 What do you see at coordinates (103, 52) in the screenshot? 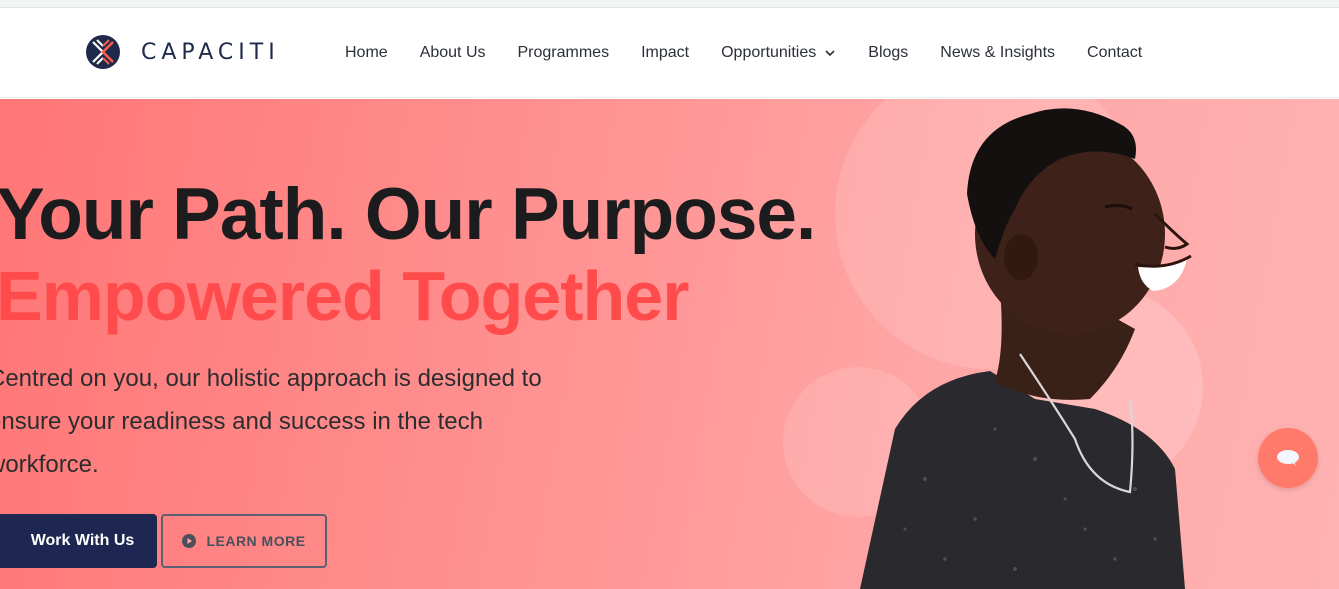
I see `capaciti-logo-icon` at bounding box center [103, 52].